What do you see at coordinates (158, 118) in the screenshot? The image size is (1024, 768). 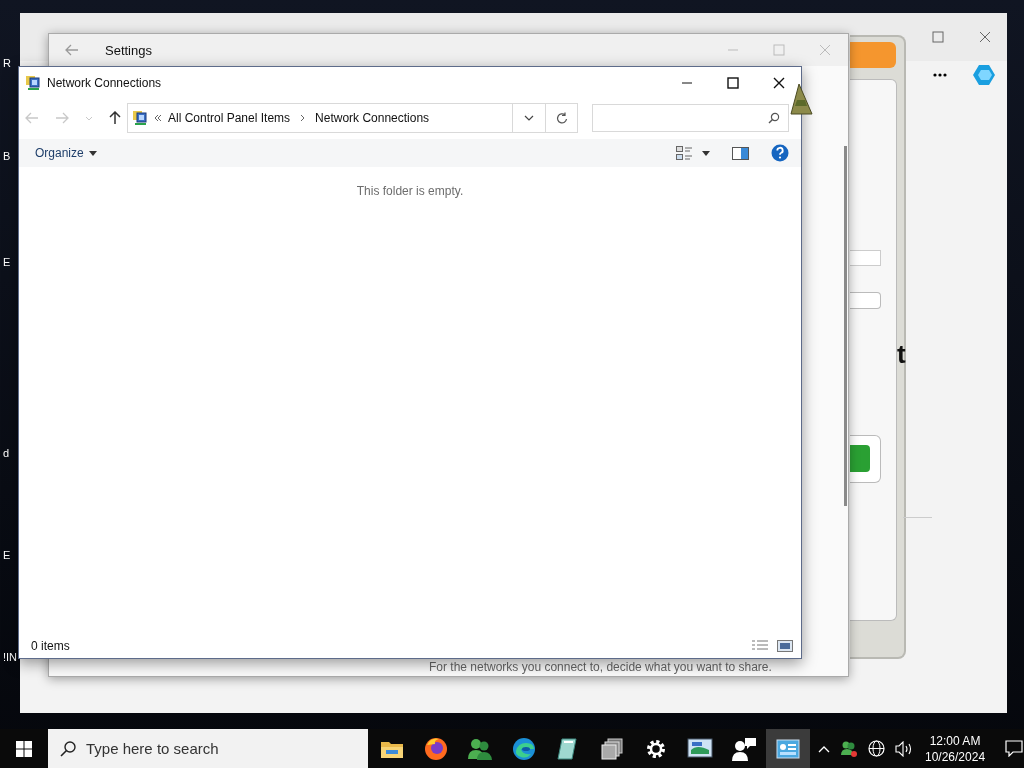 I see `double-chevron-icon` at bounding box center [158, 118].